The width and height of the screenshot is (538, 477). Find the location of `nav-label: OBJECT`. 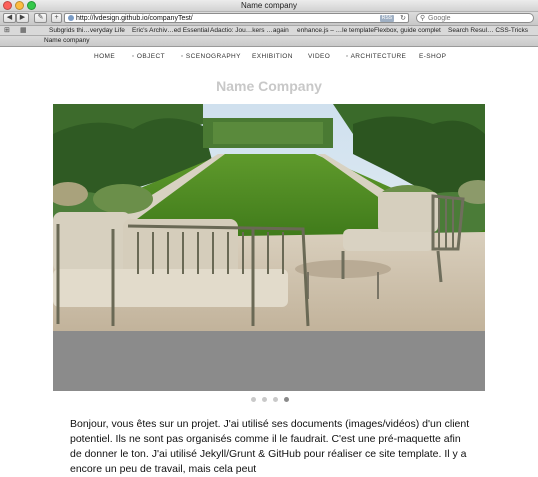

nav-label: OBJECT is located at coordinates (150, 56).